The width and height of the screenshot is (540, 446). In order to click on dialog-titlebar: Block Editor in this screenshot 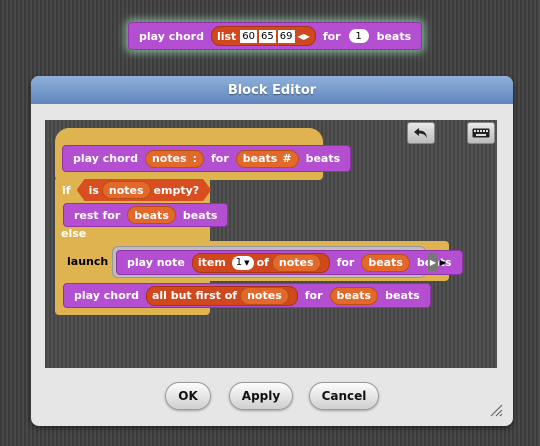, I will do `click(272, 90)`.